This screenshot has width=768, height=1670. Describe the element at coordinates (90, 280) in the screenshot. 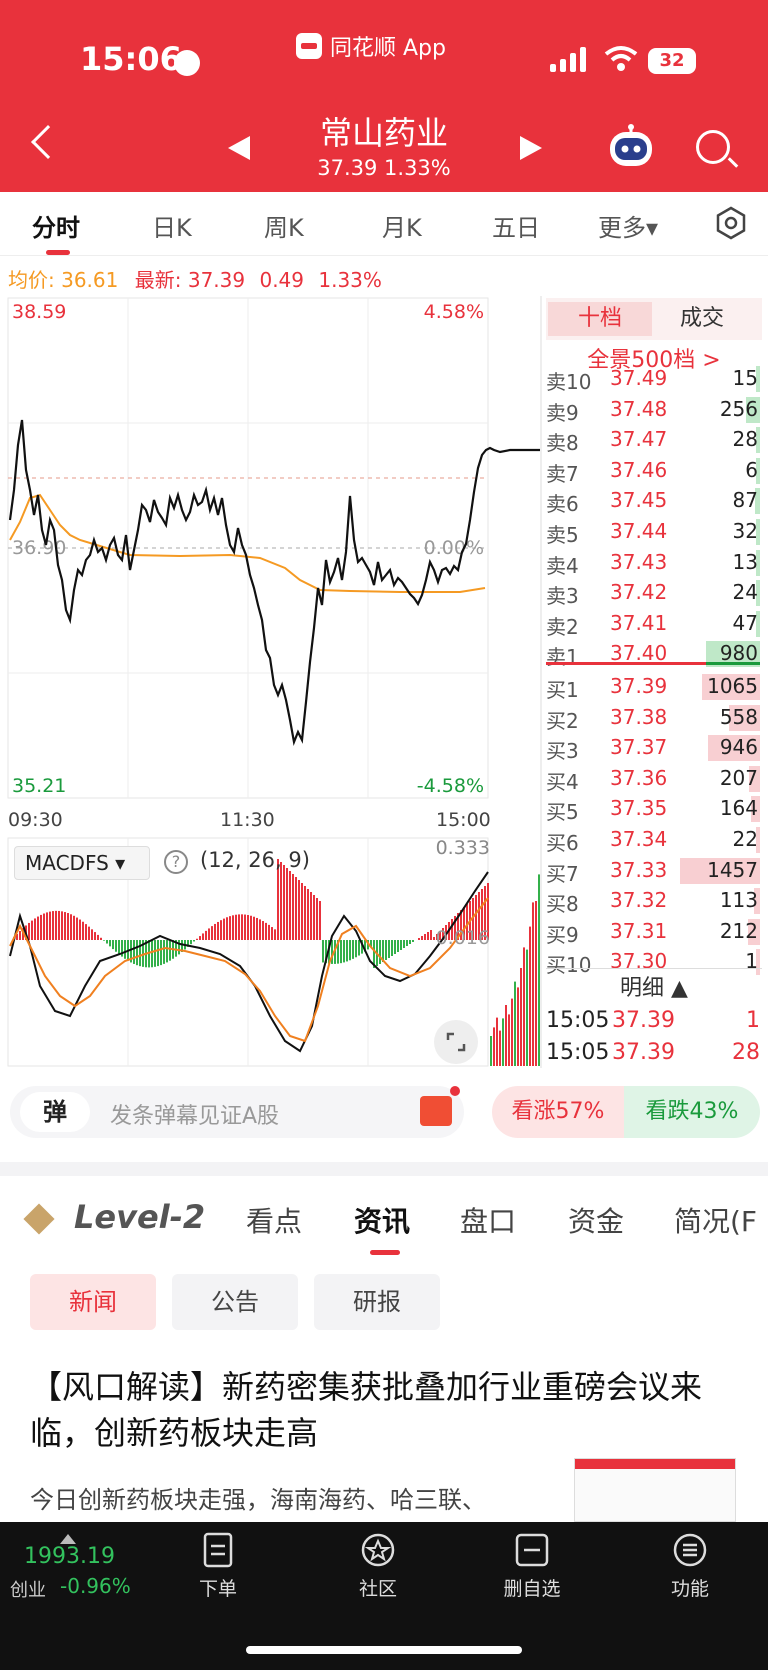

I see `avg-price: 36.61` at that location.